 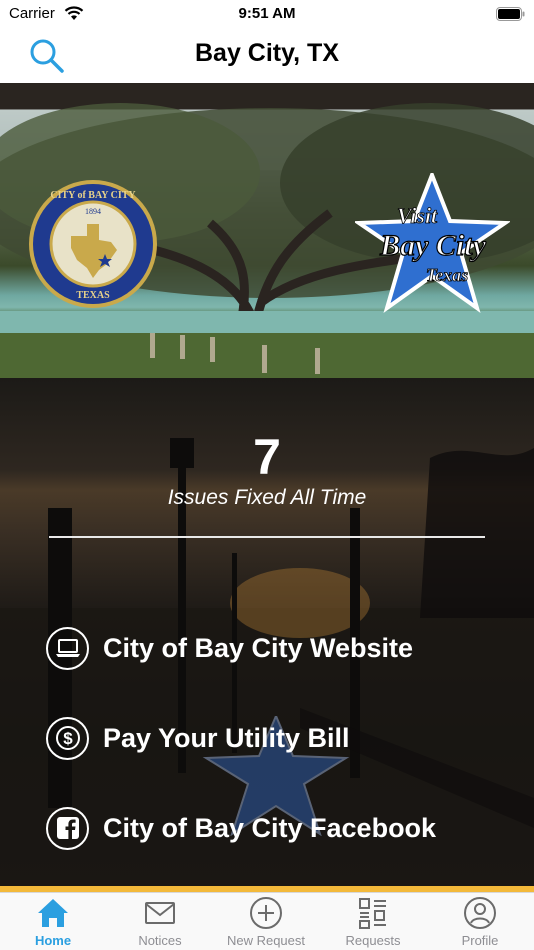 What do you see at coordinates (53, 940) in the screenshot?
I see `tab-home-label: Home` at bounding box center [53, 940].